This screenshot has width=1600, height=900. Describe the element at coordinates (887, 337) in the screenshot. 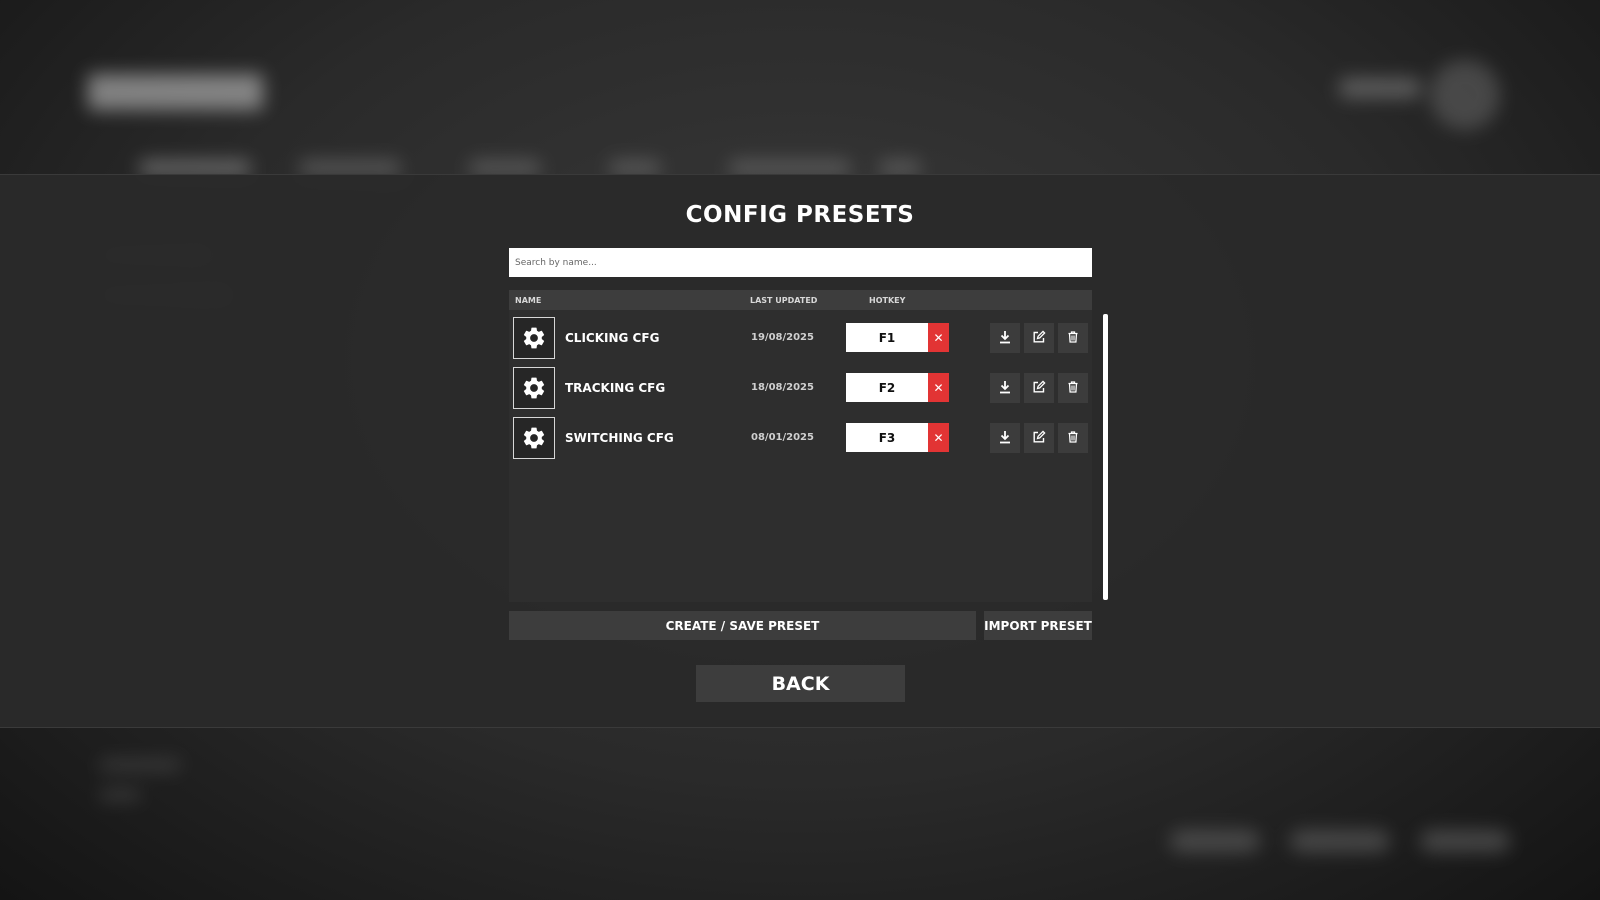

I see `hotkey-field: F1` at that location.